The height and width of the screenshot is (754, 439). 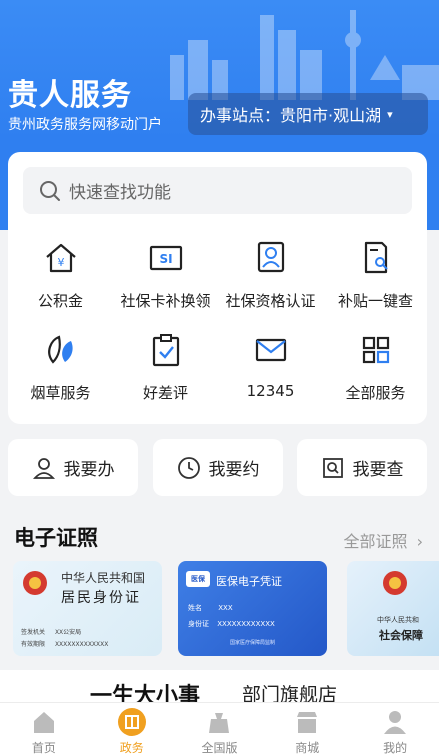 I want to click on tab-gov: 政务, so click(x=132, y=728).